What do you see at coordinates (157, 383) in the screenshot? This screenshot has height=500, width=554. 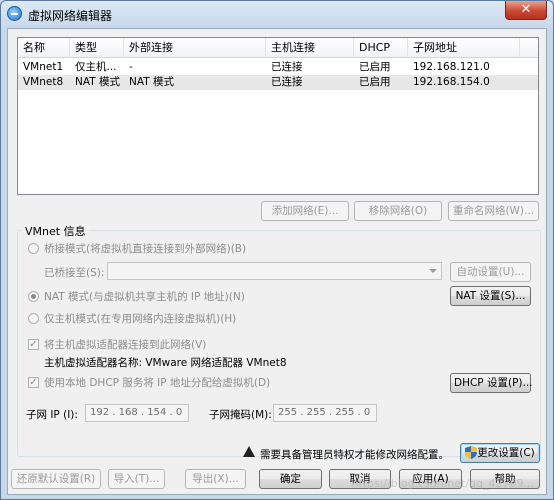 I see `dhcp-label: 使用本地 DHCP 服务将 IP 地址分配给虚拟机(D)` at bounding box center [157, 383].